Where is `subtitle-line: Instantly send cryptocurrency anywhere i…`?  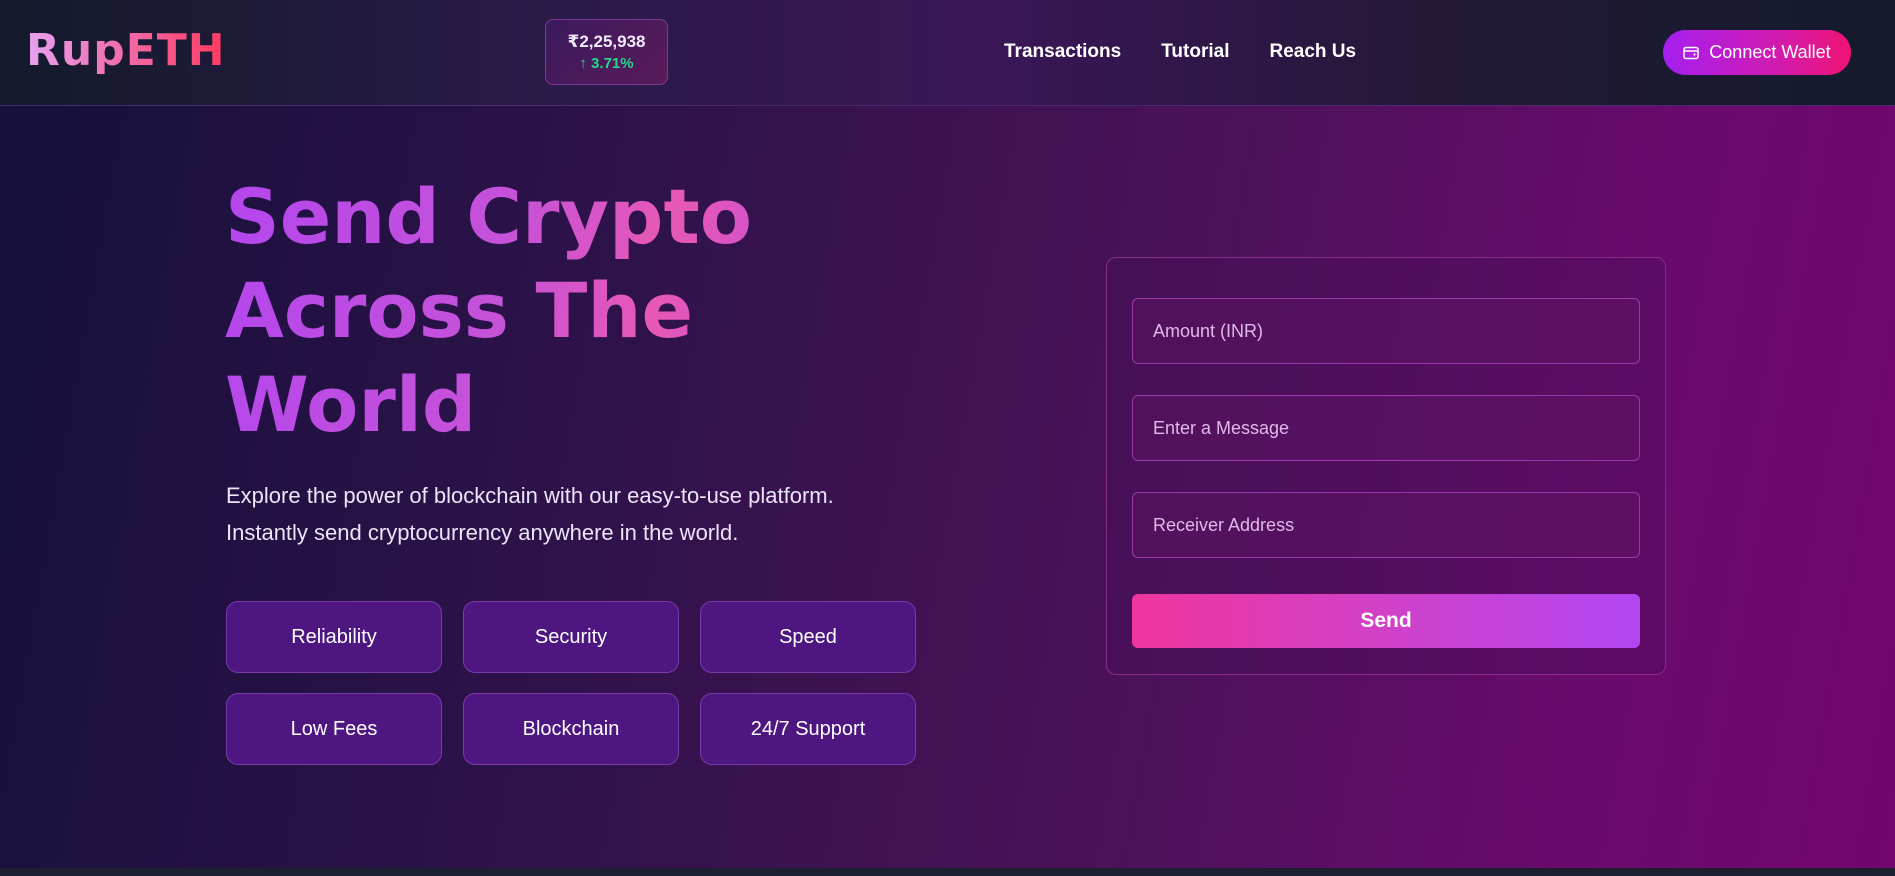
subtitle-line: Instantly send cryptocurrency anywhere i… is located at coordinates (482, 532).